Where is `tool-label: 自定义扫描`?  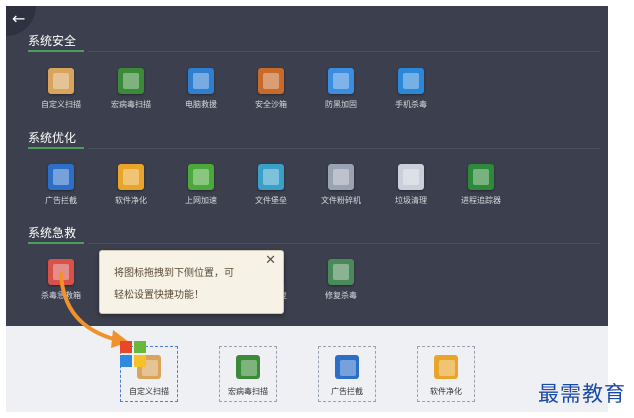
tool-label: 自定义扫描 is located at coordinates (61, 104).